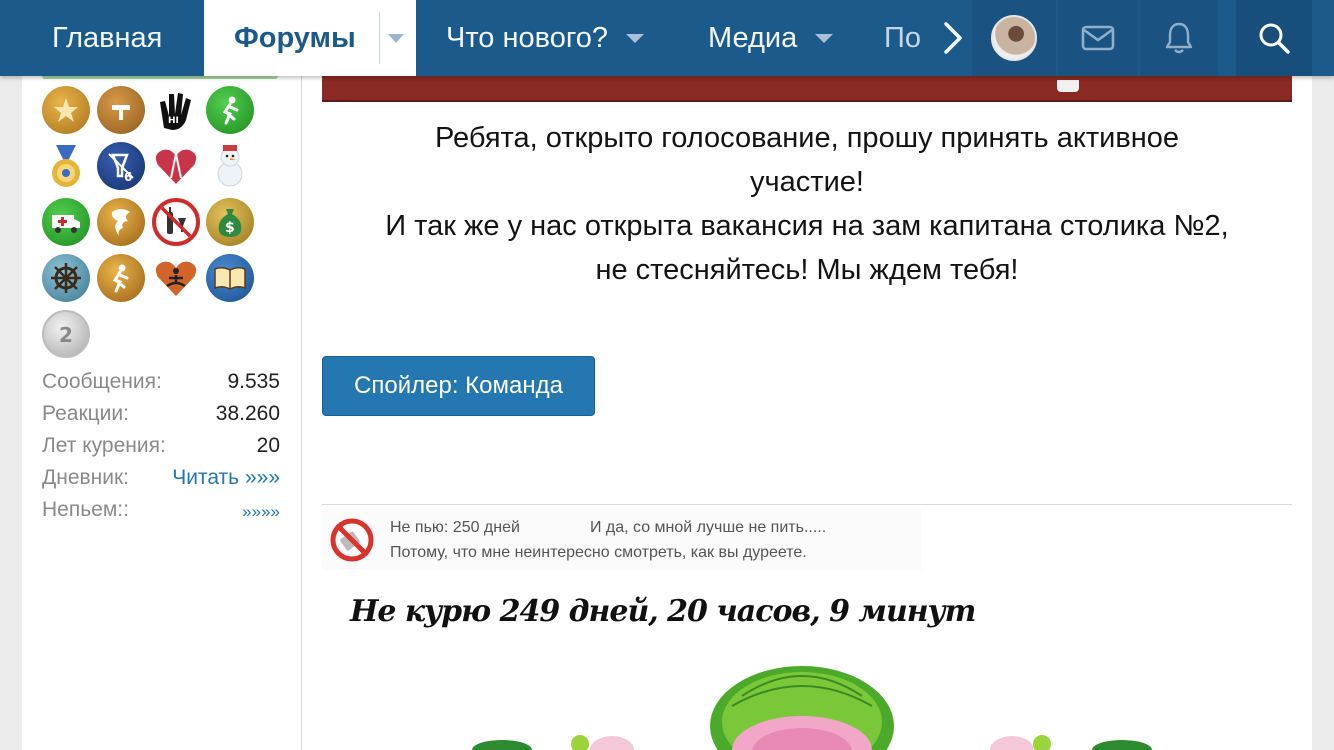  Describe the element at coordinates (1068, 86) in the screenshot. I see `image-detail` at that location.